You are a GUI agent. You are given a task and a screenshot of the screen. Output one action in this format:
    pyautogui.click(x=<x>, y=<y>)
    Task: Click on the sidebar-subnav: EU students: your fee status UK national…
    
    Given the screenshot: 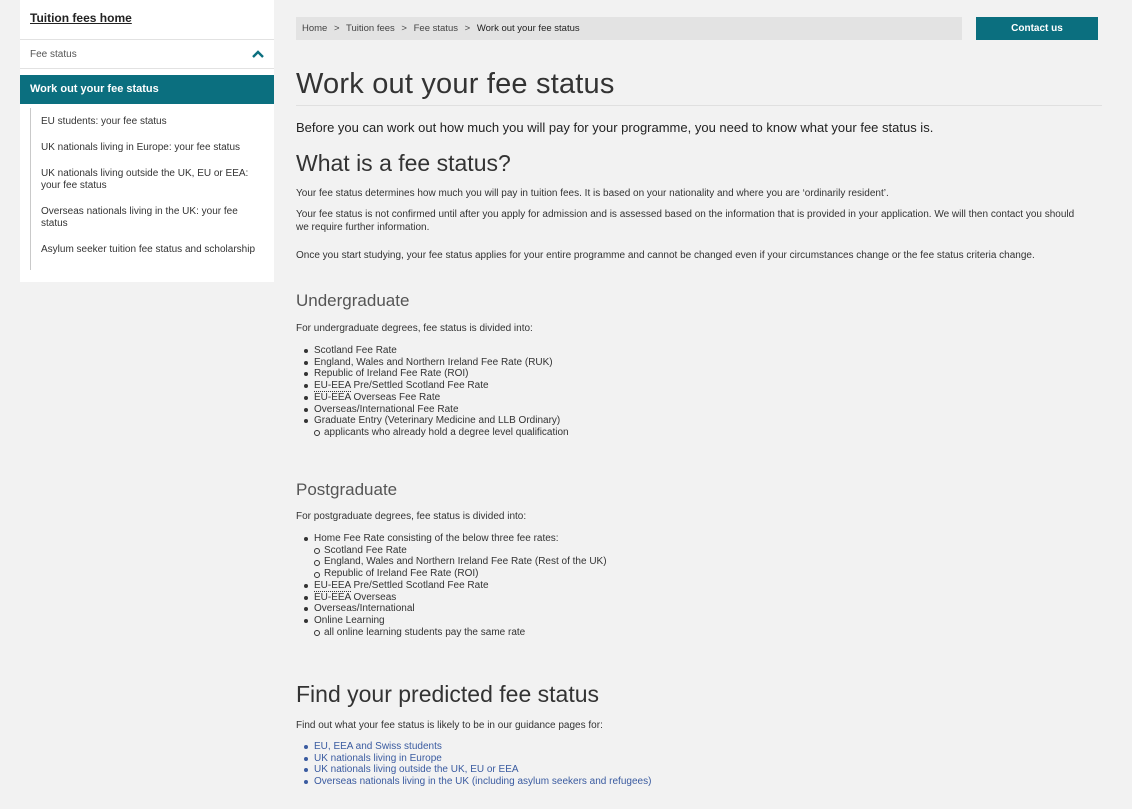 What is the action you would take?
    pyautogui.click(x=152, y=189)
    